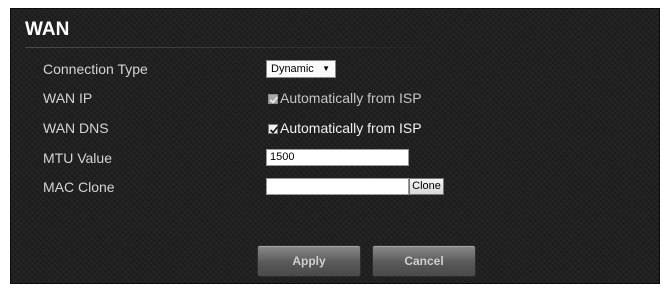 The image size is (670, 293). Describe the element at coordinates (337, 157) in the screenshot. I see `mtu-value-input: 1500` at that location.